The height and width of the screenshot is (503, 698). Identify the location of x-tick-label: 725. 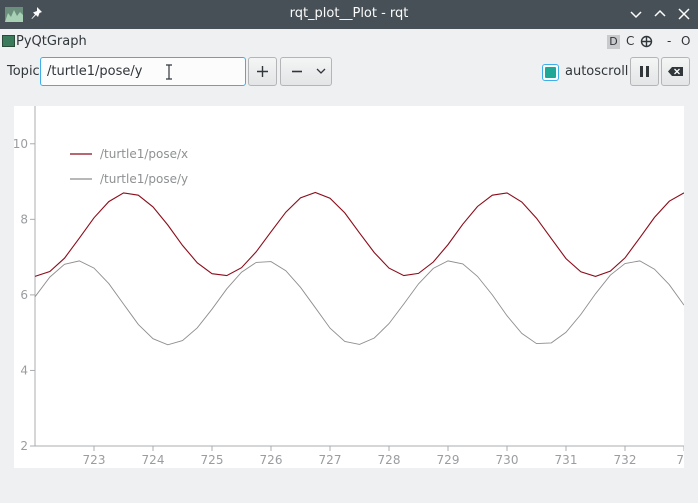
(212, 460).